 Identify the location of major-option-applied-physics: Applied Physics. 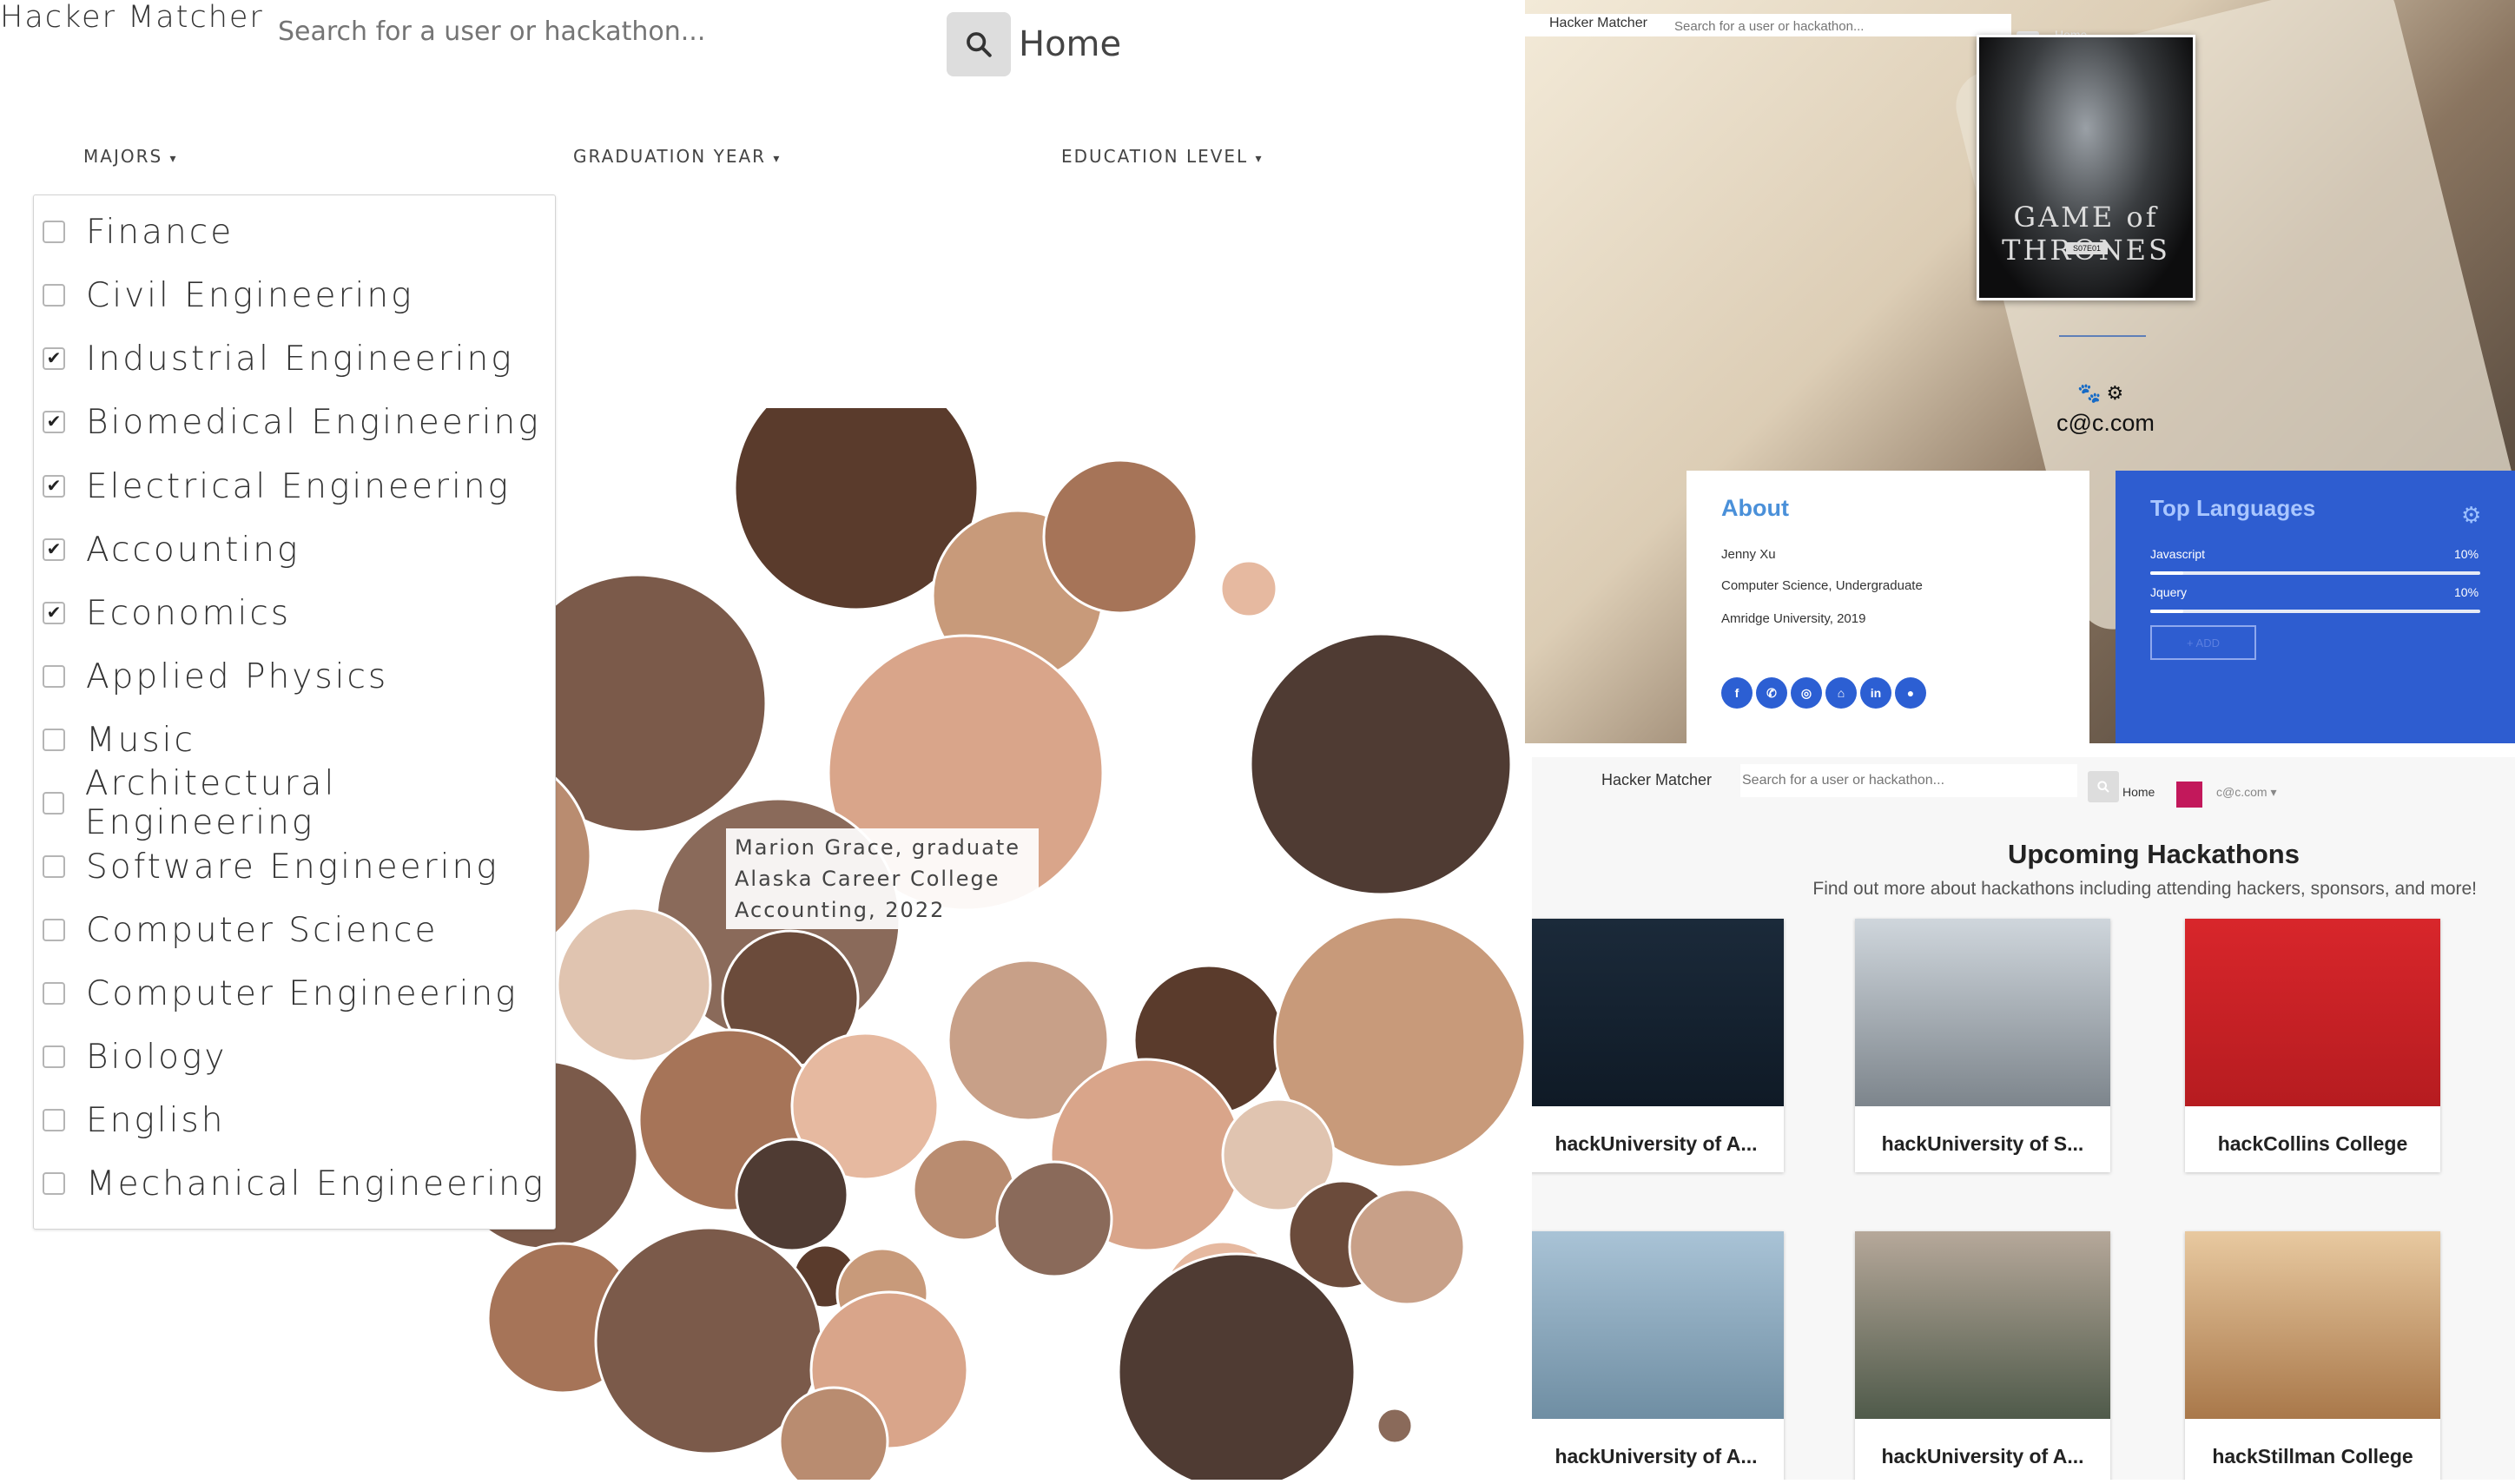
(211, 676).